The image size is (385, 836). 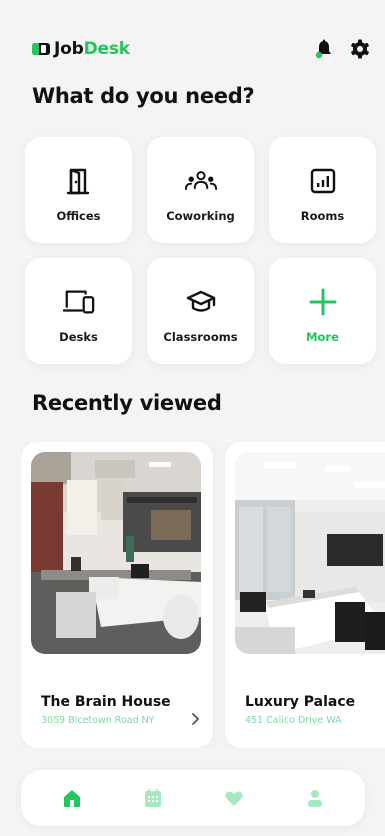 I want to click on bottom-nav, so click(x=193, y=798).